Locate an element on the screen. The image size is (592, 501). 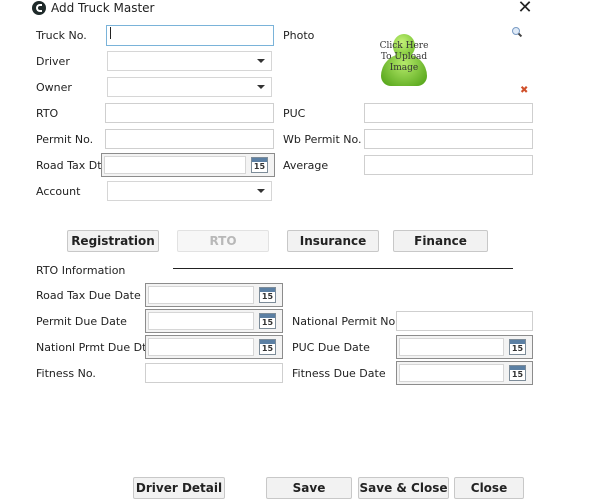
national-permit-due-dt-label: Nationl Prmt Due Dt is located at coordinates (91, 347).